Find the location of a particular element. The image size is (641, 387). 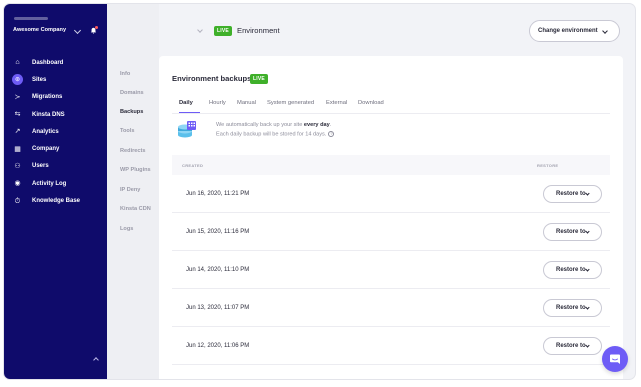

analytics-icon: ↗ is located at coordinates (17, 132).